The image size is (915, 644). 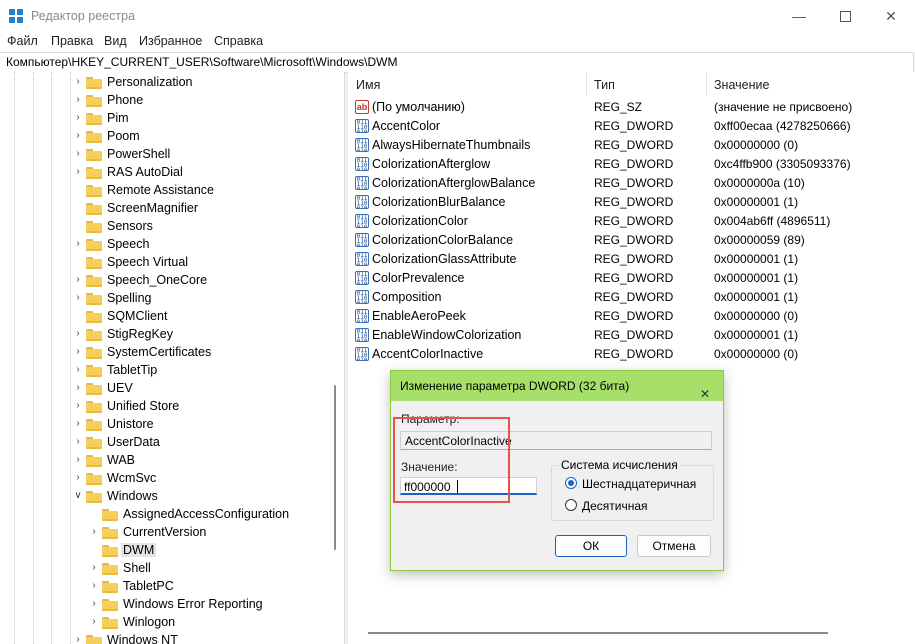 I want to click on tree-item: › Spelling, so click(x=165, y=299).